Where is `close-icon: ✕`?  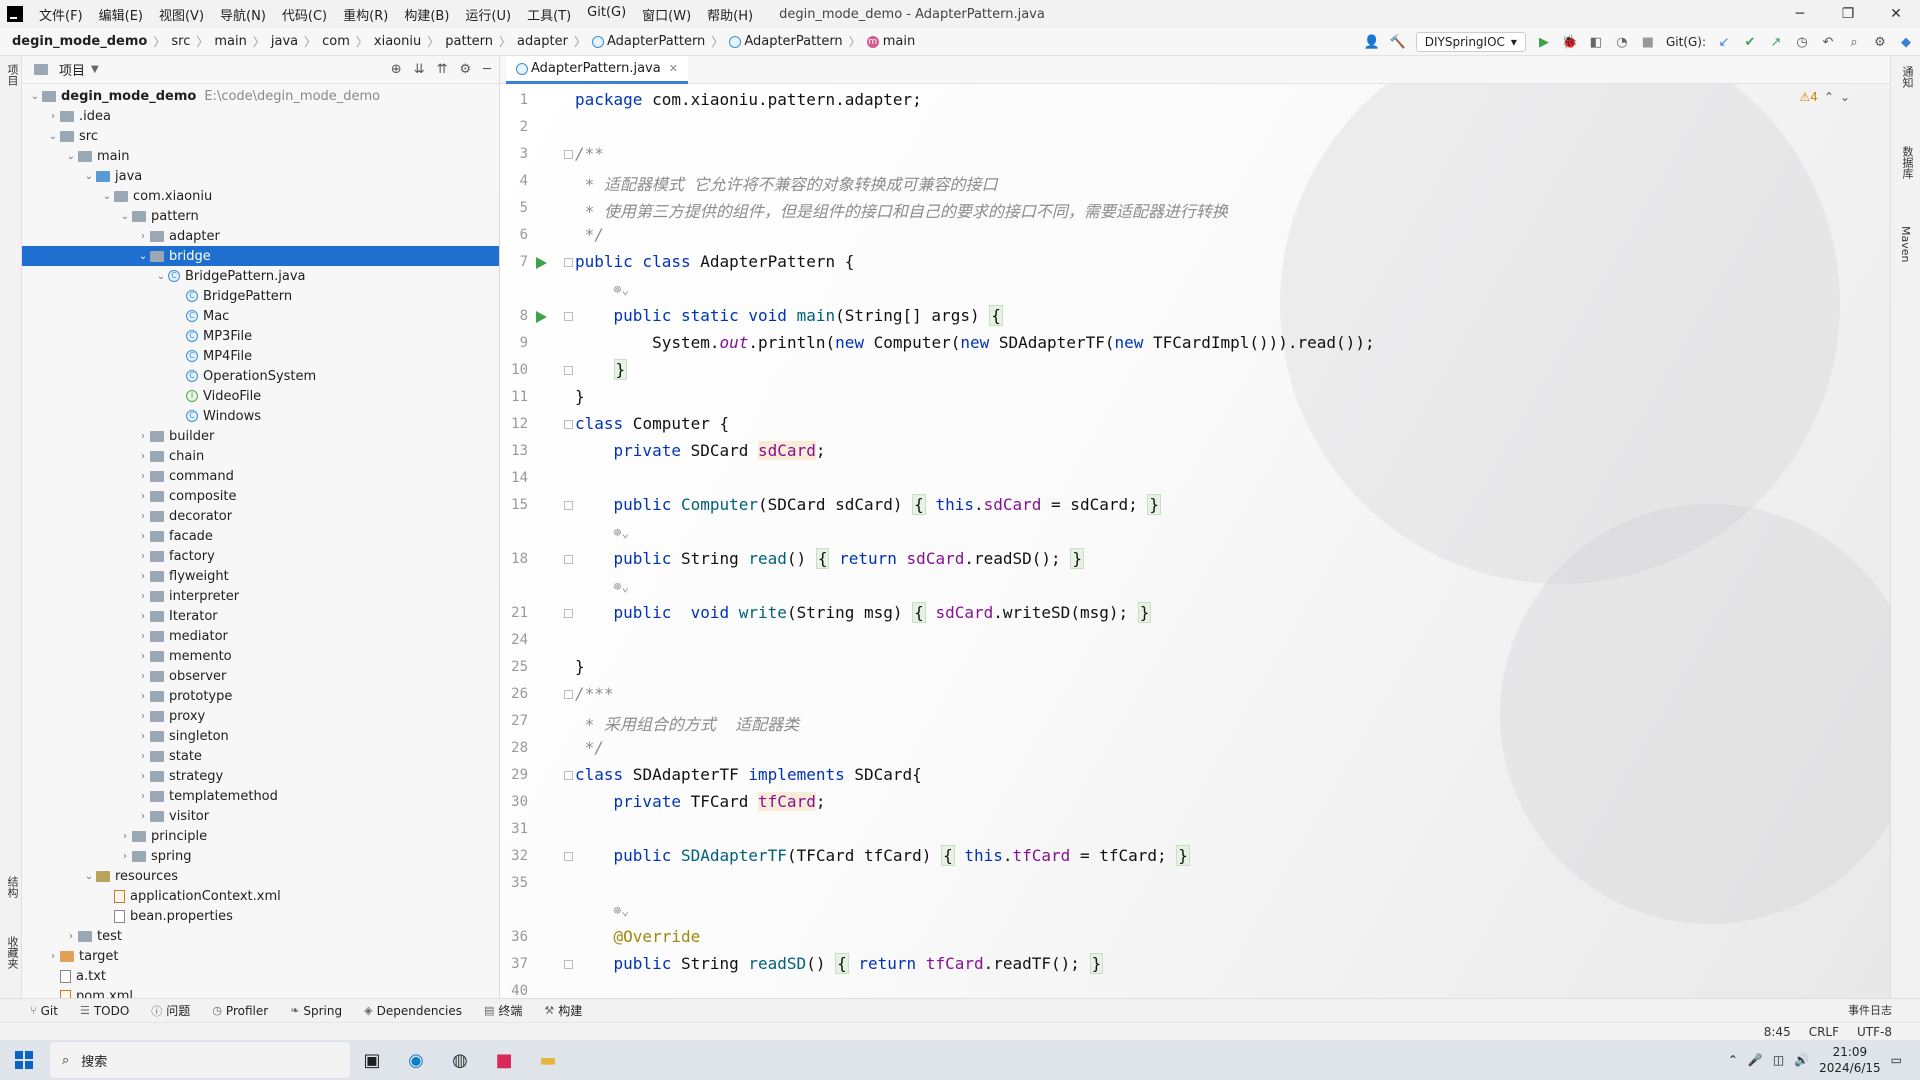
close-icon: ✕ is located at coordinates (1896, 14).